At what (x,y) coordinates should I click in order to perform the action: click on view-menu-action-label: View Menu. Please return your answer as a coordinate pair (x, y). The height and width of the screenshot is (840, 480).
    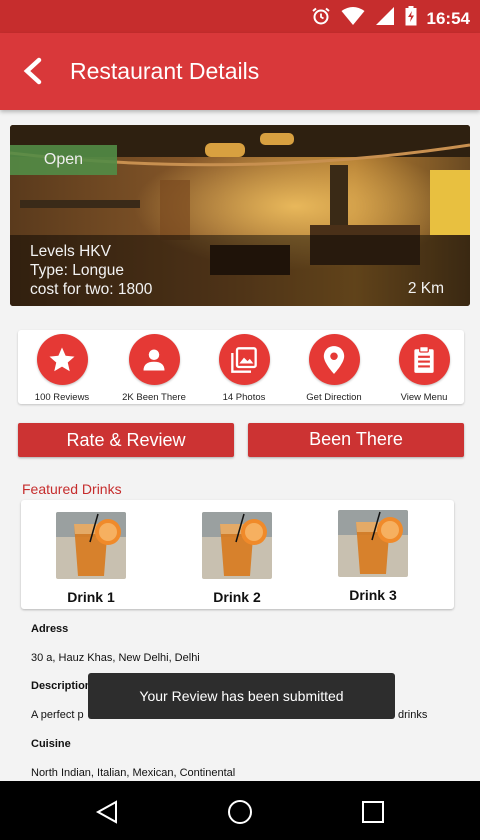
    Looking at the image, I should click on (424, 397).